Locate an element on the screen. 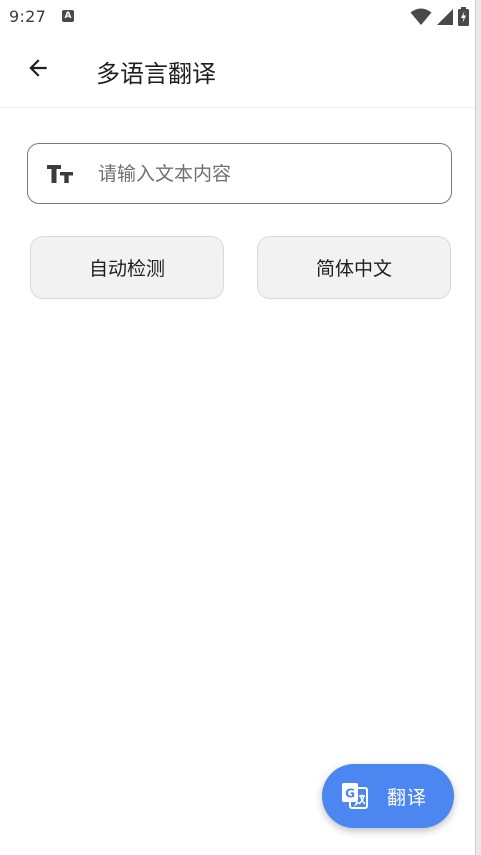 The width and height of the screenshot is (481, 855). text-input-field is located at coordinates (239, 173).